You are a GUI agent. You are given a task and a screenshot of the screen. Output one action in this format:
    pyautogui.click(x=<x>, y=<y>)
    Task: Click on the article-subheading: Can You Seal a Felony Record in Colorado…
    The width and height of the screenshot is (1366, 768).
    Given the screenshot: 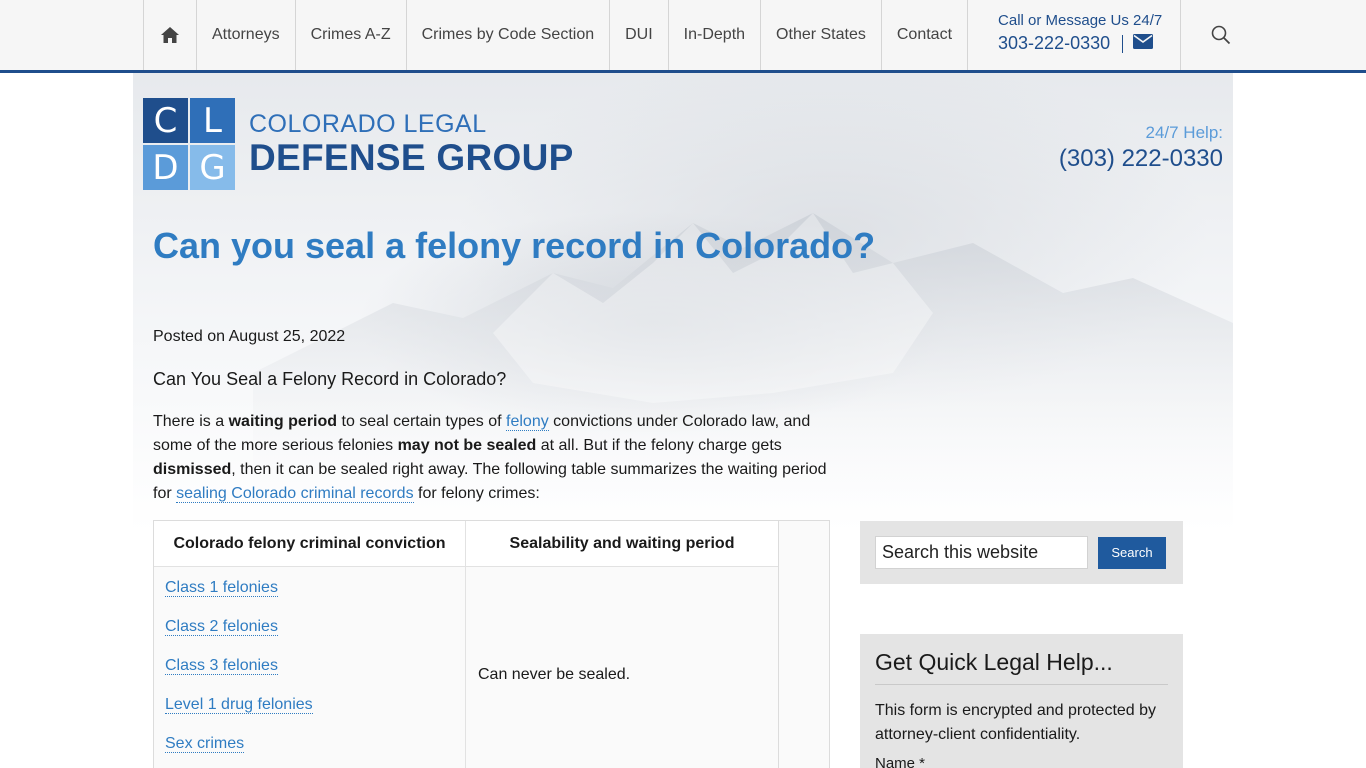 What is the action you would take?
    pyautogui.click(x=330, y=379)
    